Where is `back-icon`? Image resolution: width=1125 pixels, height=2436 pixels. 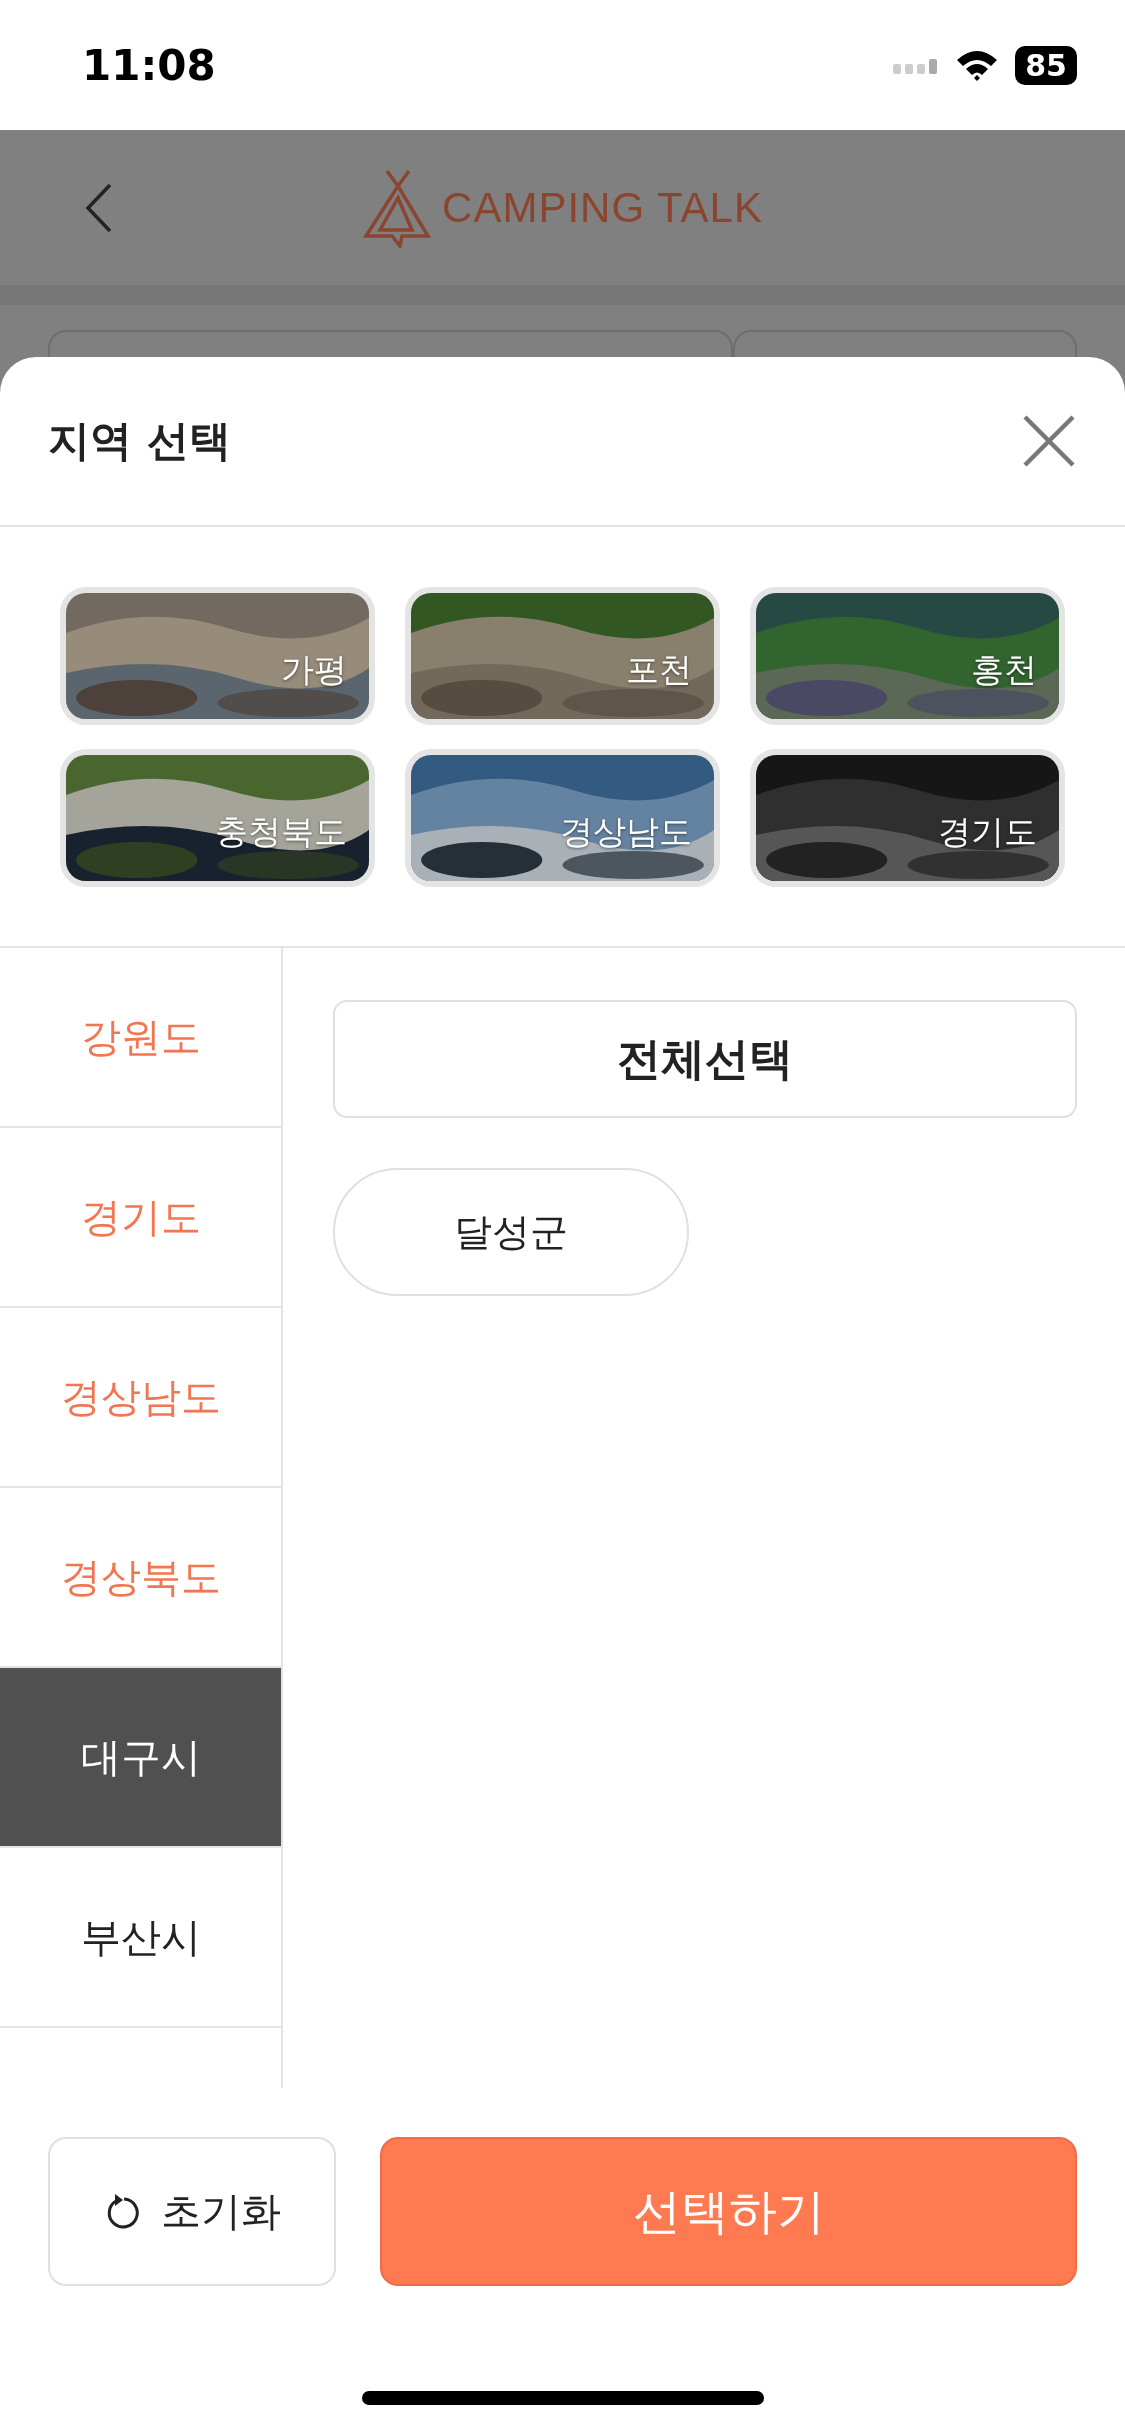 back-icon is located at coordinates (99, 208).